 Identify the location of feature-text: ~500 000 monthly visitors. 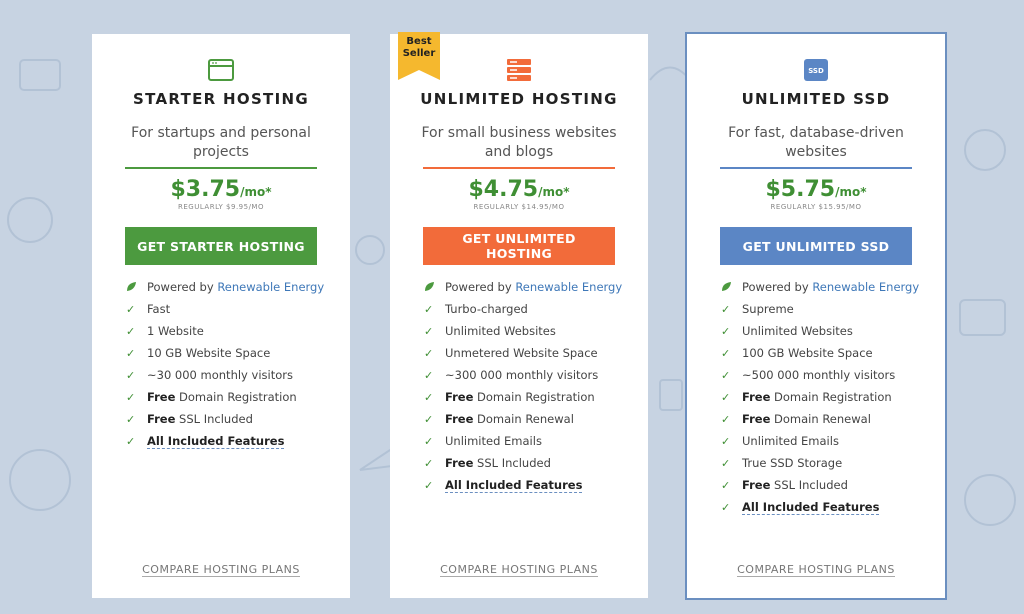
(819, 375).